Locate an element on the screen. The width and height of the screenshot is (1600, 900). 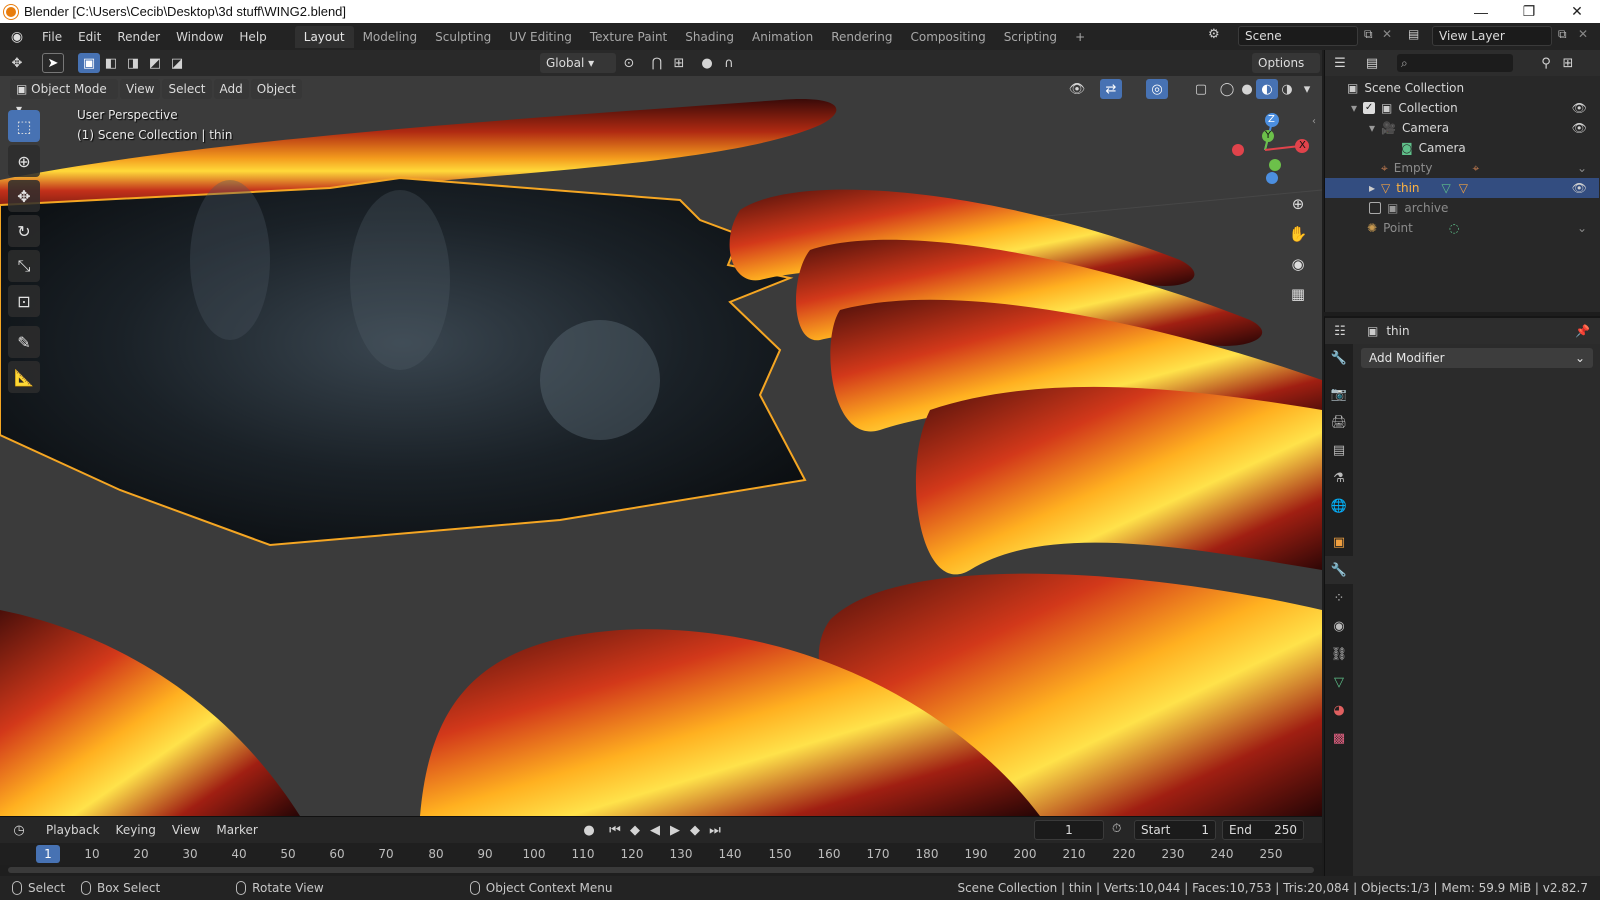
jump-end-icon: ⏭ is located at coordinates (715, 830).